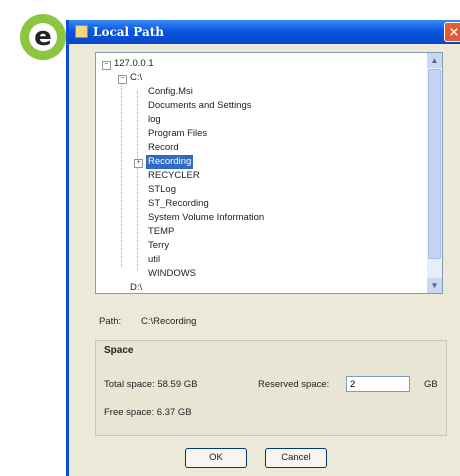 This screenshot has width=460, height=476. What do you see at coordinates (296, 458) in the screenshot?
I see `cancel-button: Cancel` at bounding box center [296, 458].